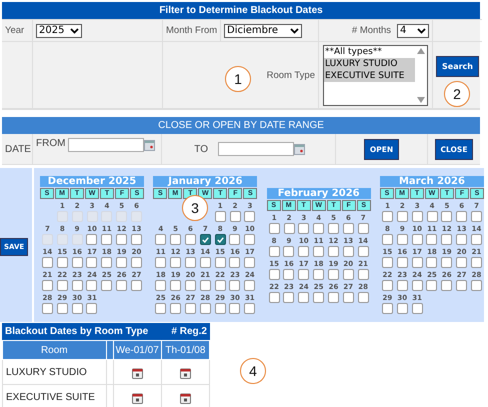 The width and height of the screenshot is (488, 407). What do you see at coordinates (106, 145) in the screenshot?
I see `from-date-field` at bounding box center [106, 145].